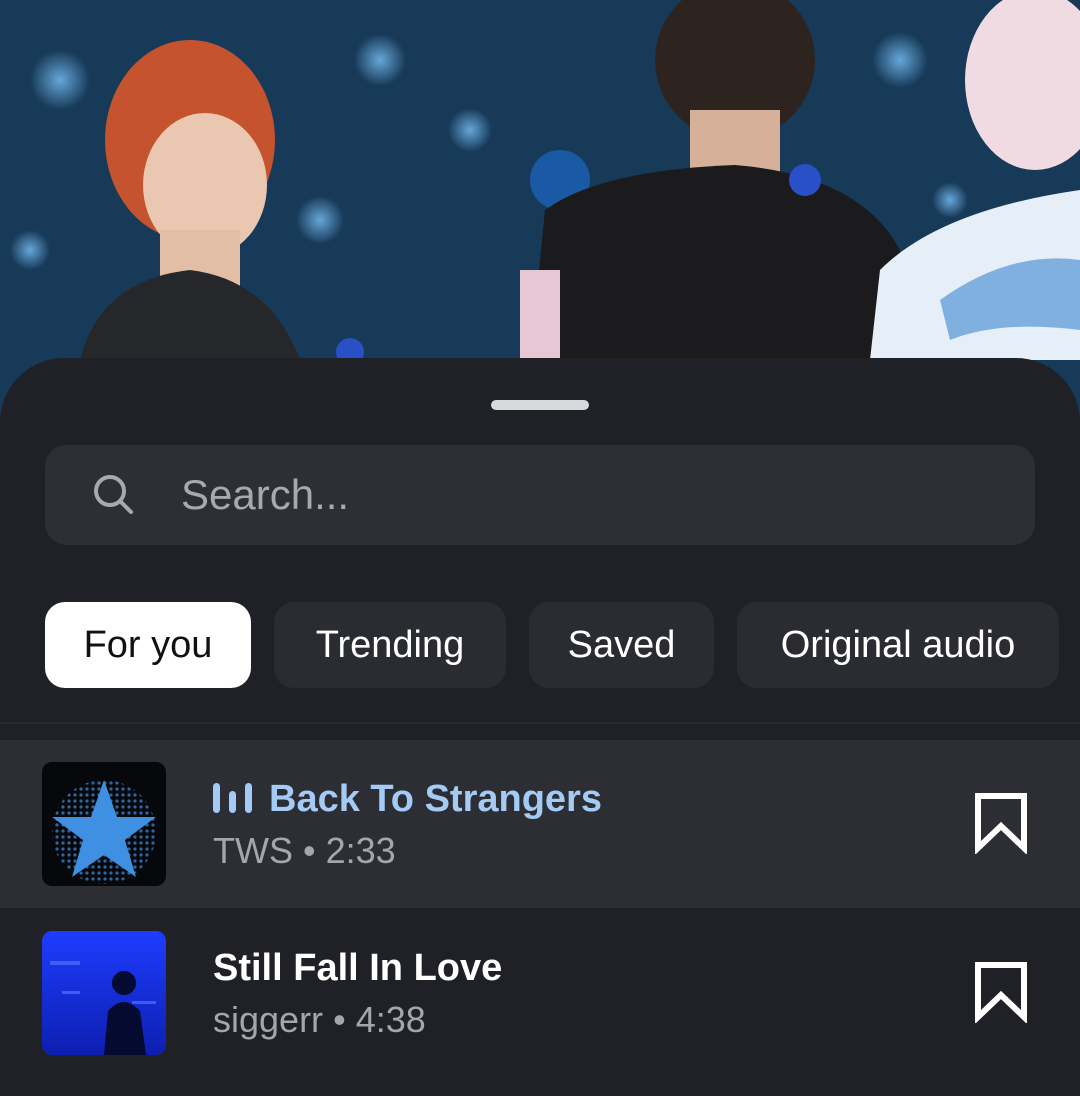  What do you see at coordinates (540, 723) in the screenshot?
I see `divider` at bounding box center [540, 723].